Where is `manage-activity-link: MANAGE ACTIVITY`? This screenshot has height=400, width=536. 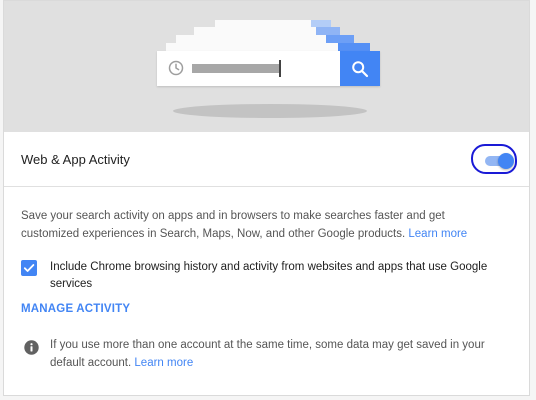 manage-activity-link: MANAGE ACTIVITY is located at coordinates (75, 309).